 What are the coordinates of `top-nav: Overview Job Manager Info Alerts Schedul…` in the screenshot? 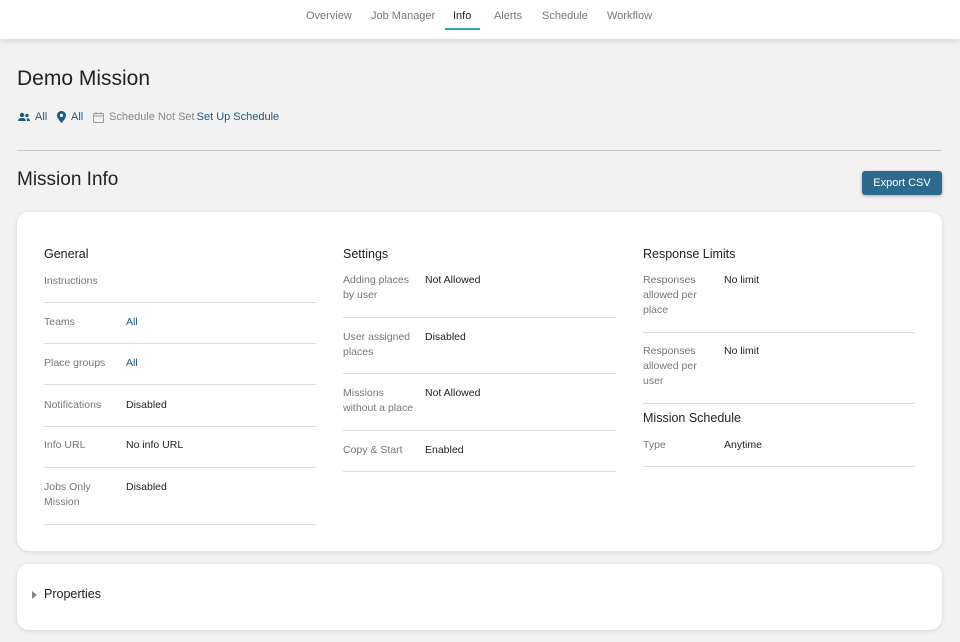 It's located at (480, 19).